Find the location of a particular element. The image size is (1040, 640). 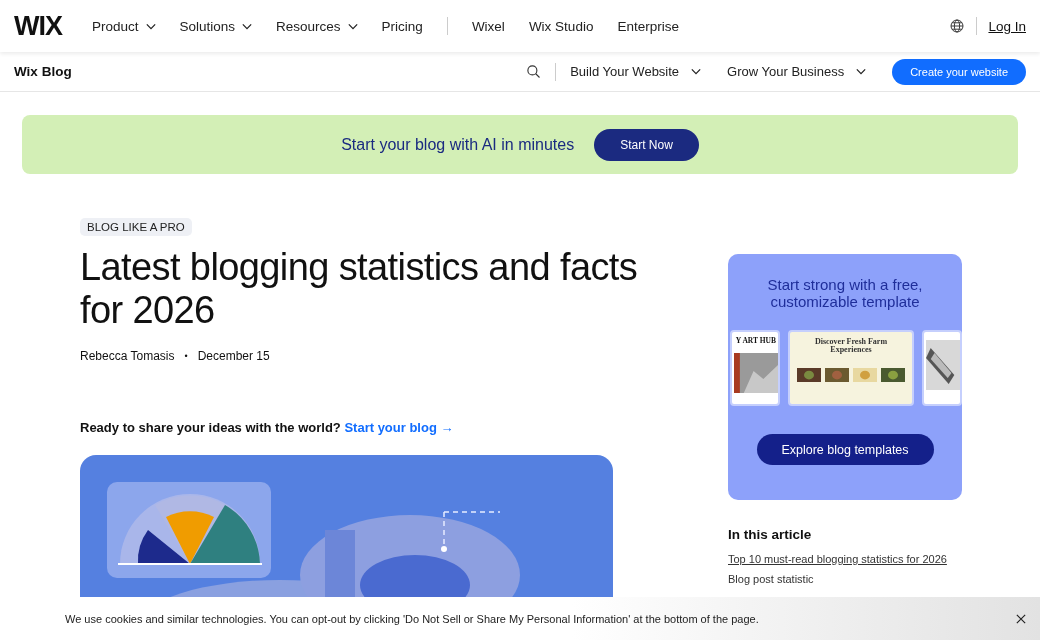

nav-link: Enterprise is located at coordinates (648, 26).